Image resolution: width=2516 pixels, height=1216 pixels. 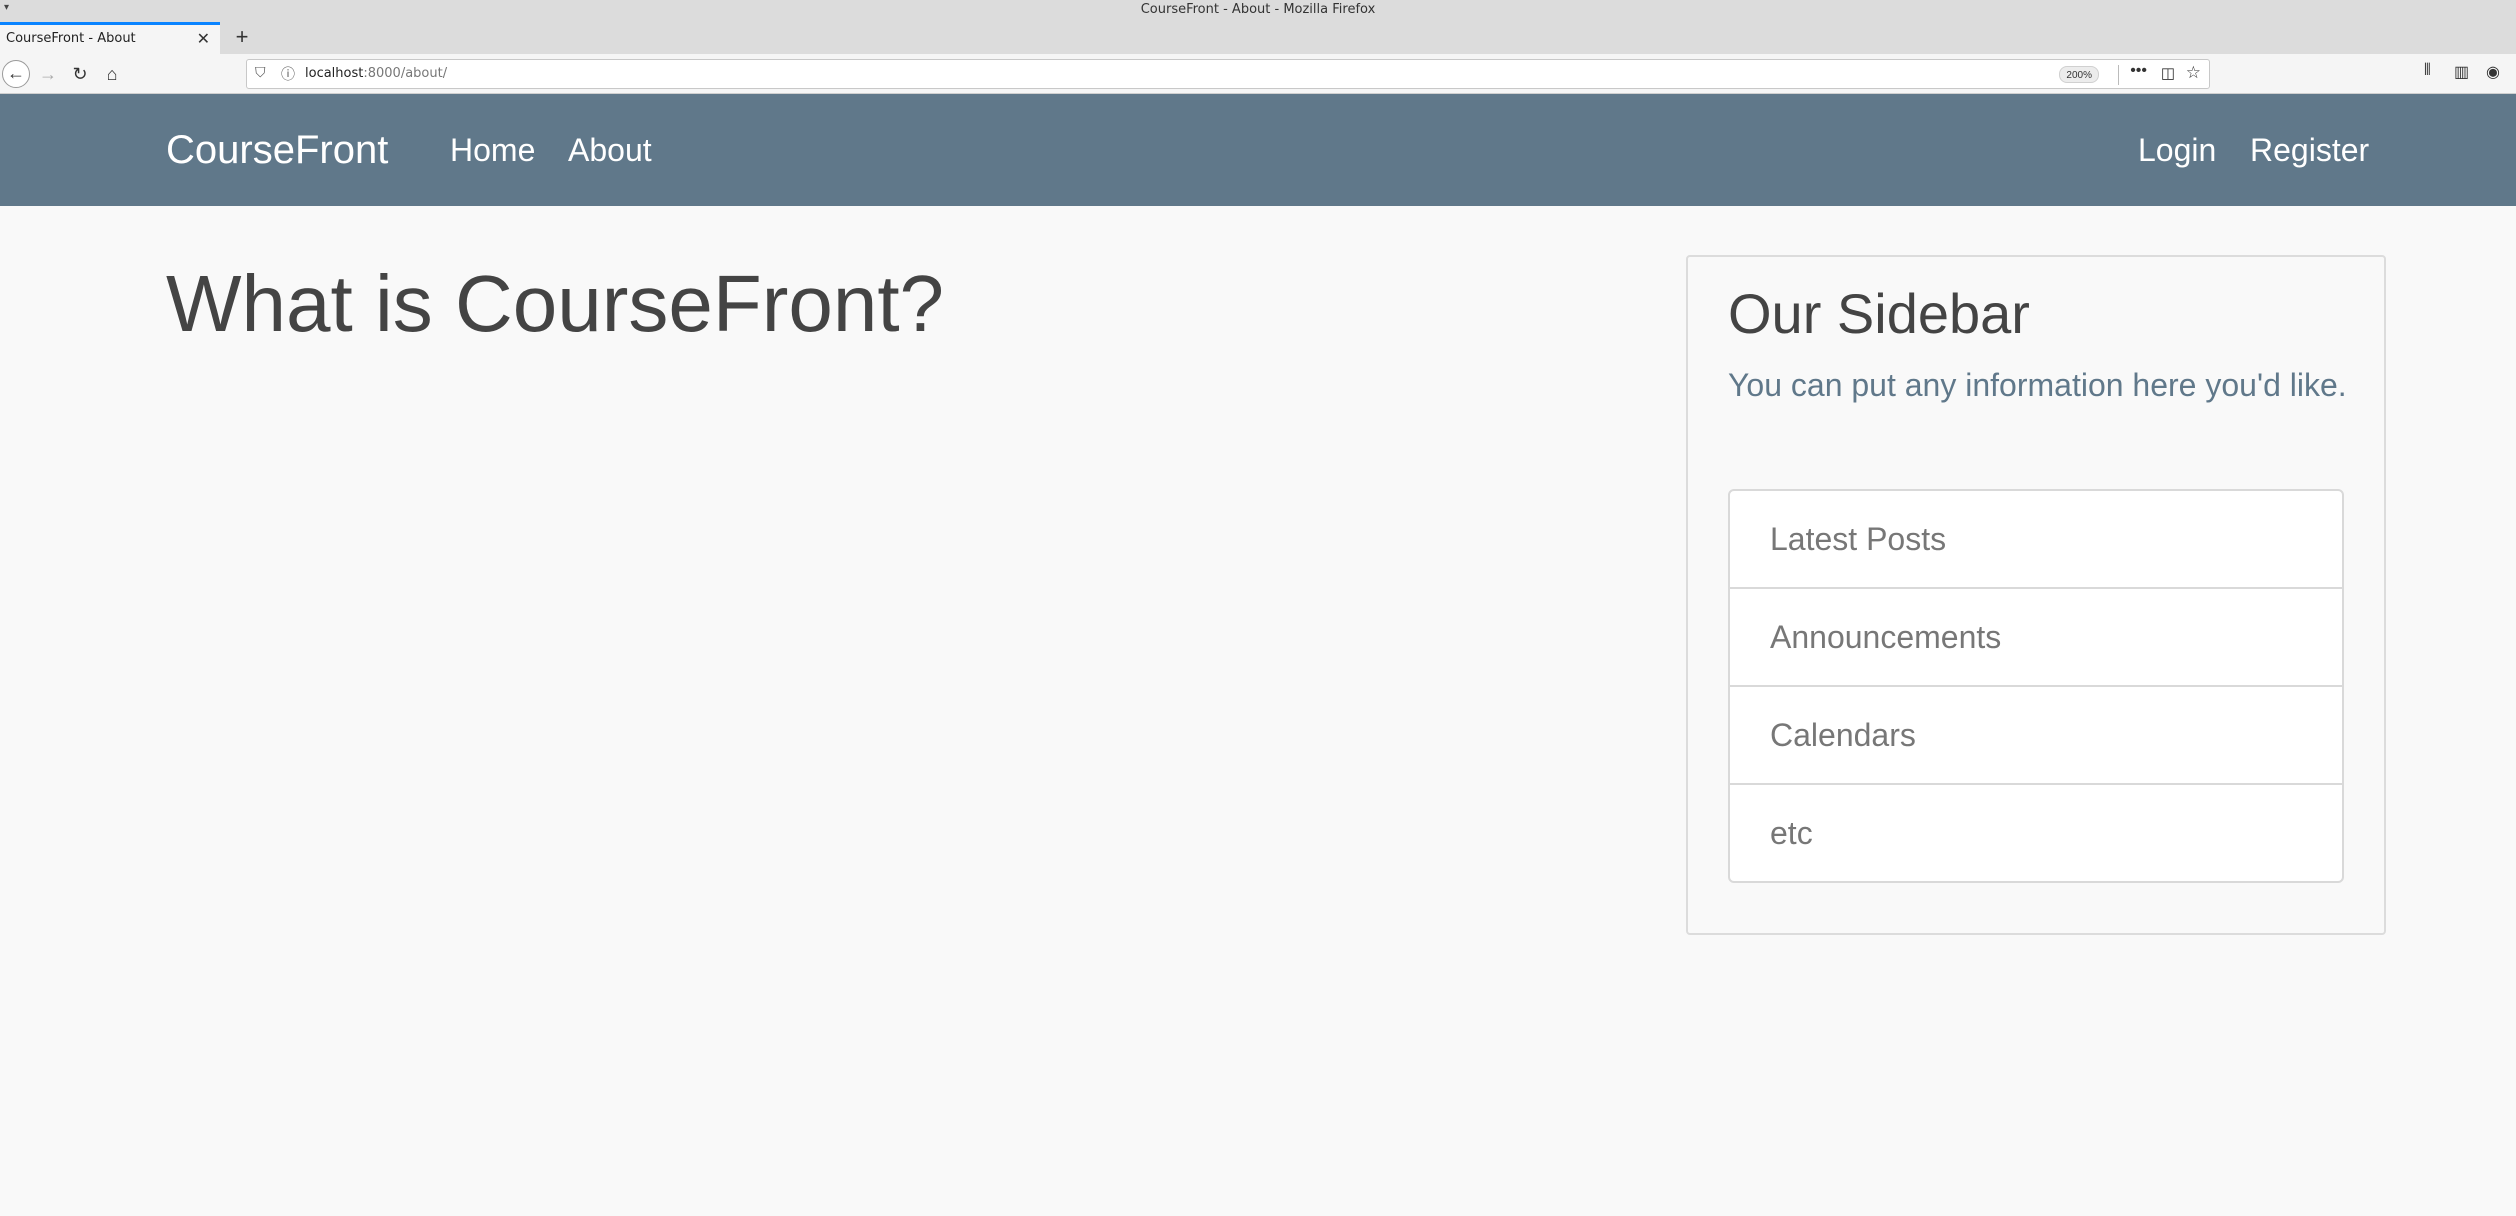 I want to click on sidebar-title: Our Sidebar, so click(x=1879, y=313).